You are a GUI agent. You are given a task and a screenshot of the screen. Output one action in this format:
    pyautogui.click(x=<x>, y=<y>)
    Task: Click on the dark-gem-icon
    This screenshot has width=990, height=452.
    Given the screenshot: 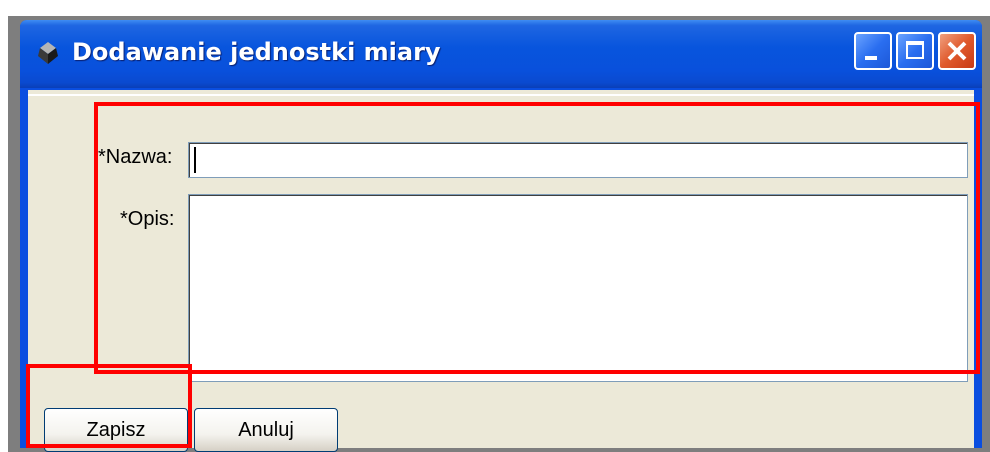 What is the action you would take?
    pyautogui.click(x=48, y=53)
    